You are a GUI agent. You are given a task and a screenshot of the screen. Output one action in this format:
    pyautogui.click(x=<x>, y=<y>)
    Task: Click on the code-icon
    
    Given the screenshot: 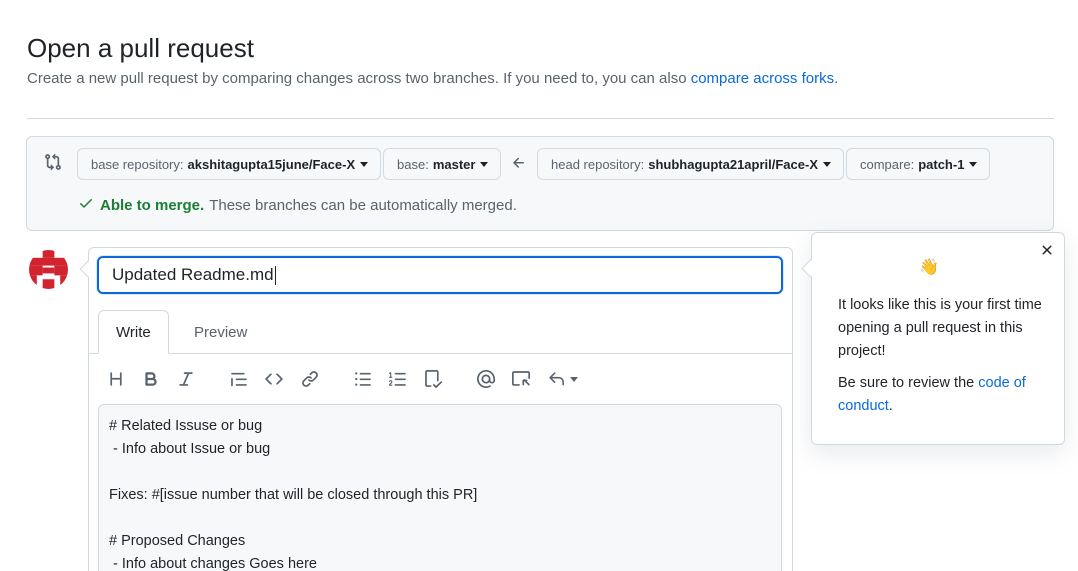 What is the action you would take?
    pyautogui.click(x=274, y=379)
    